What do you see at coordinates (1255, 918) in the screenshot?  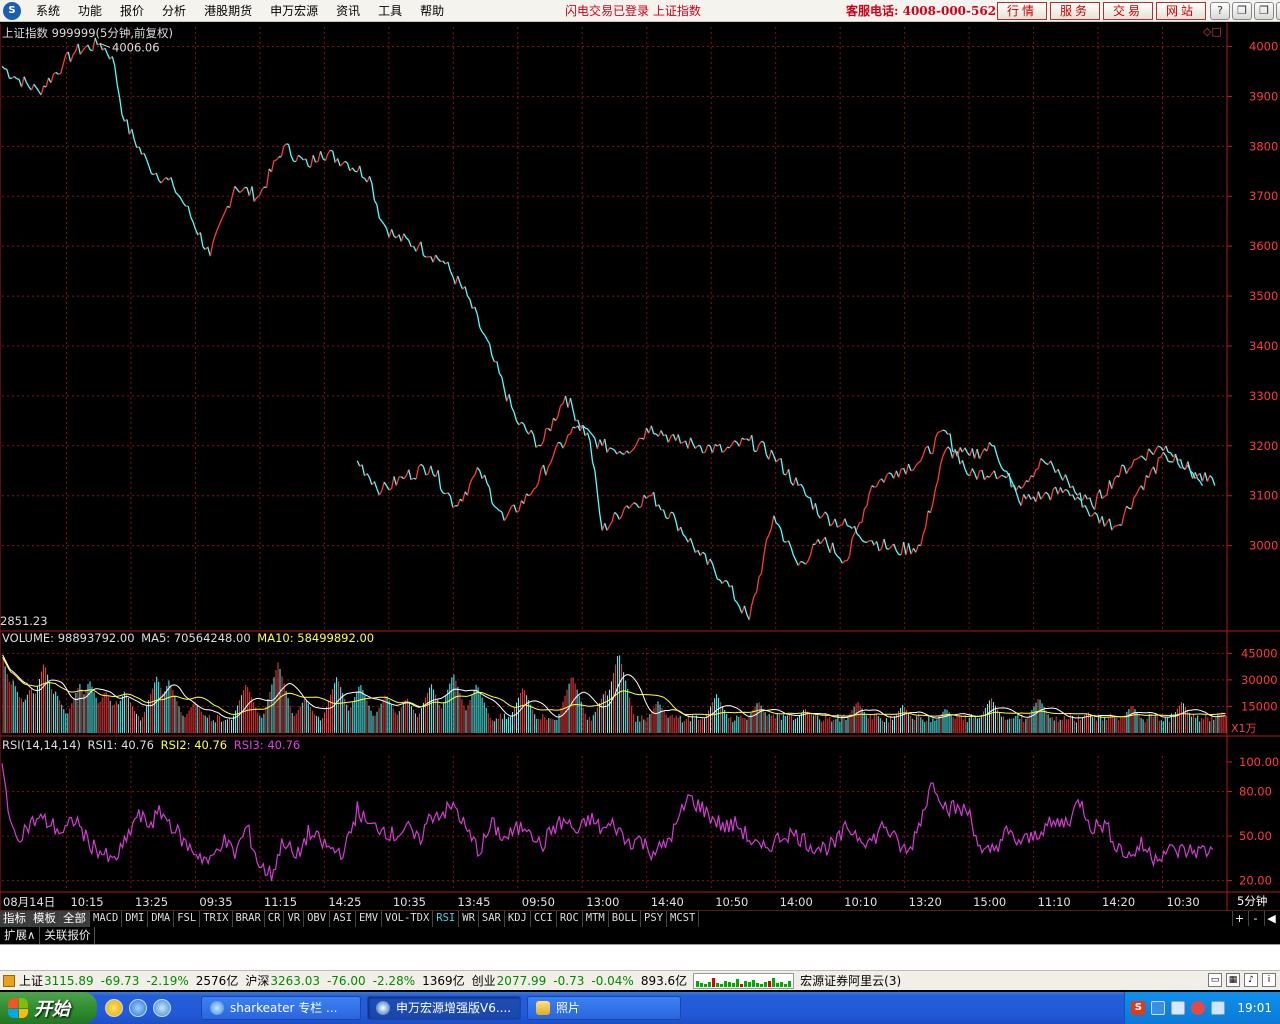 I see `tab-nav-button: -` at bounding box center [1255, 918].